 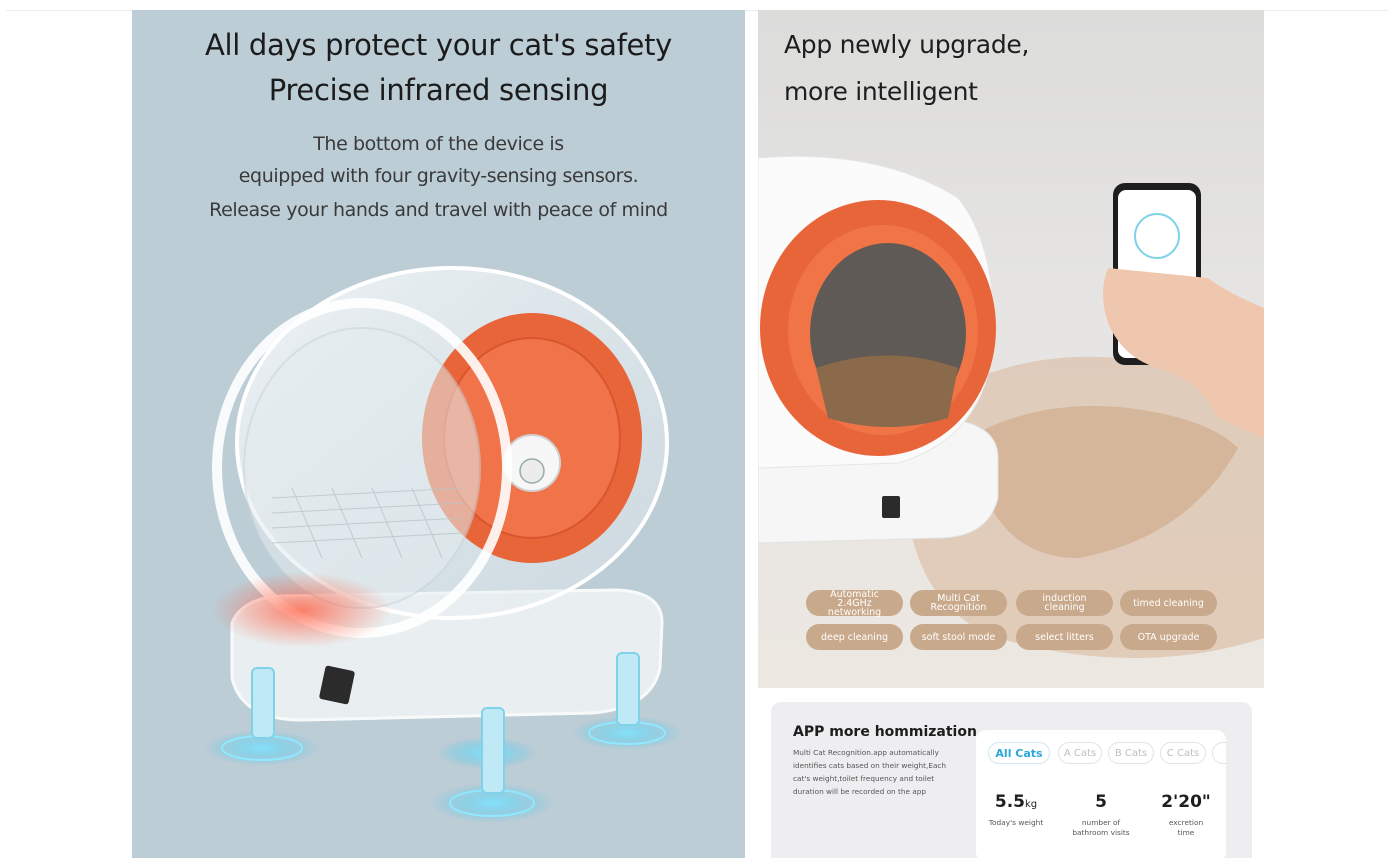 What do you see at coordinates (1183, 753) in the screenshot?
I see `tab-c-cats: C Cats` at bounding box center [1183, 753].